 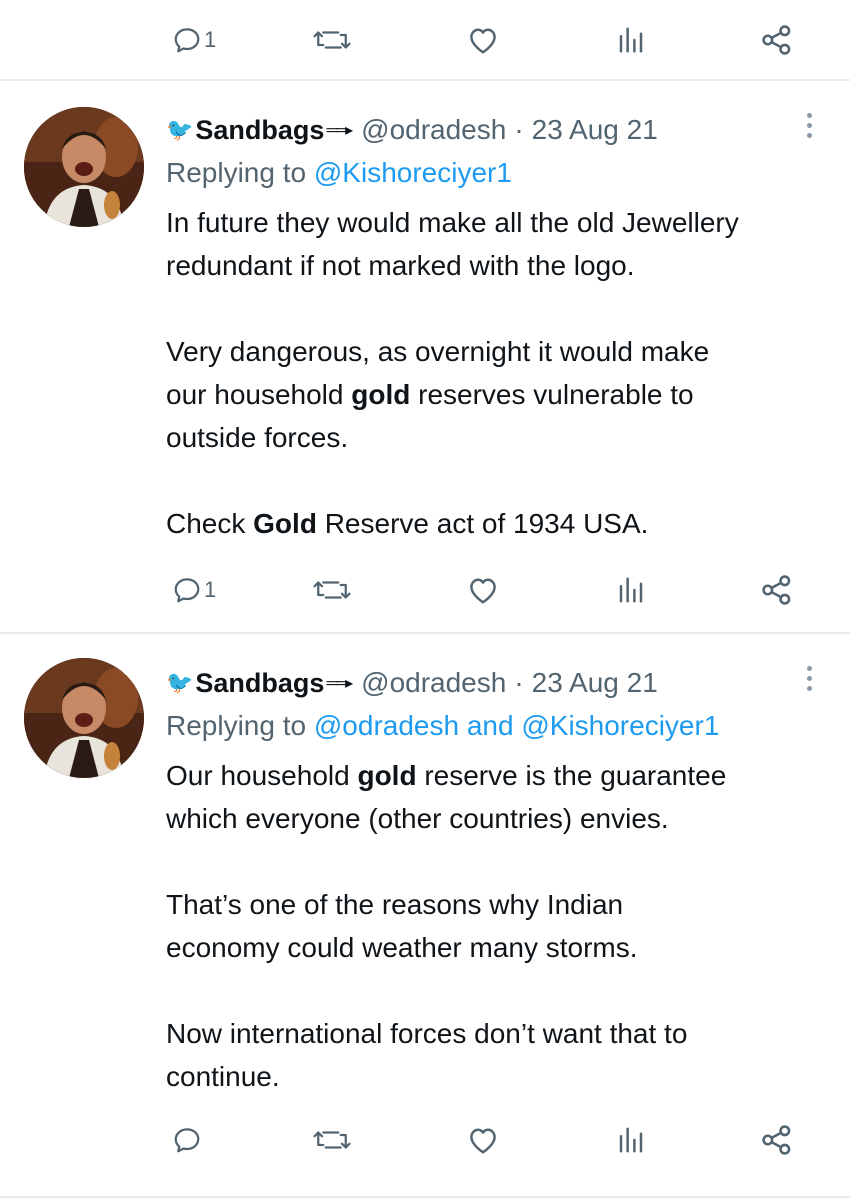 I want to click on reply-button, so click(x=188, y=1140).